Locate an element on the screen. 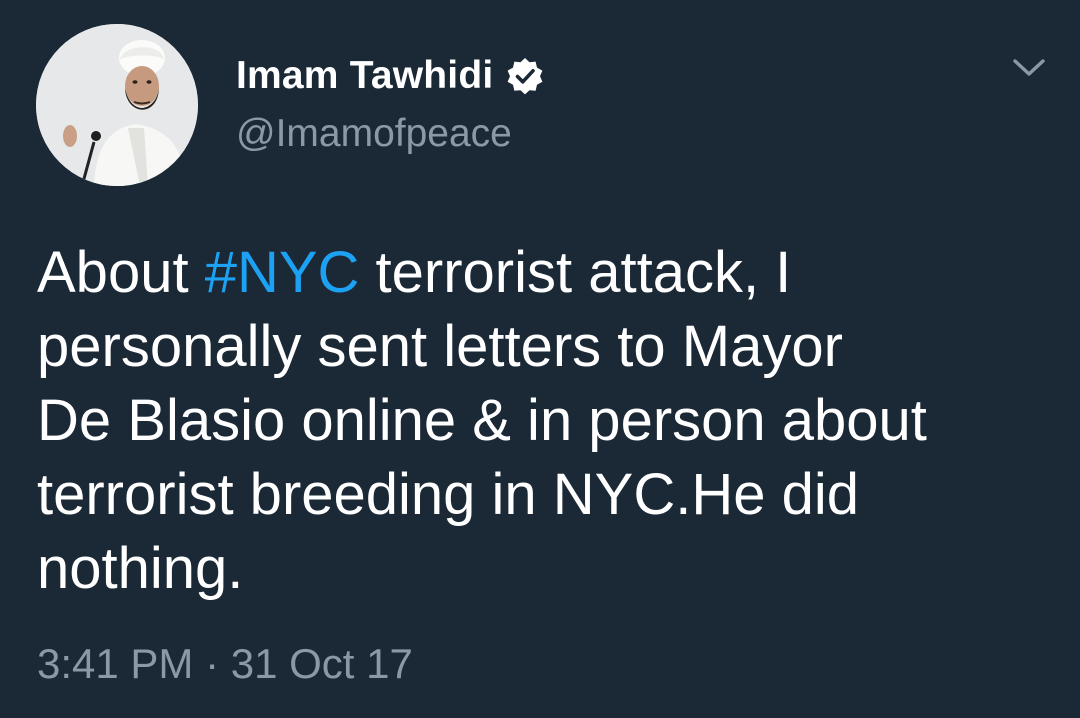 This screenshot has width=1080, height=718. avatar-image is located at coordinates (117, 105).